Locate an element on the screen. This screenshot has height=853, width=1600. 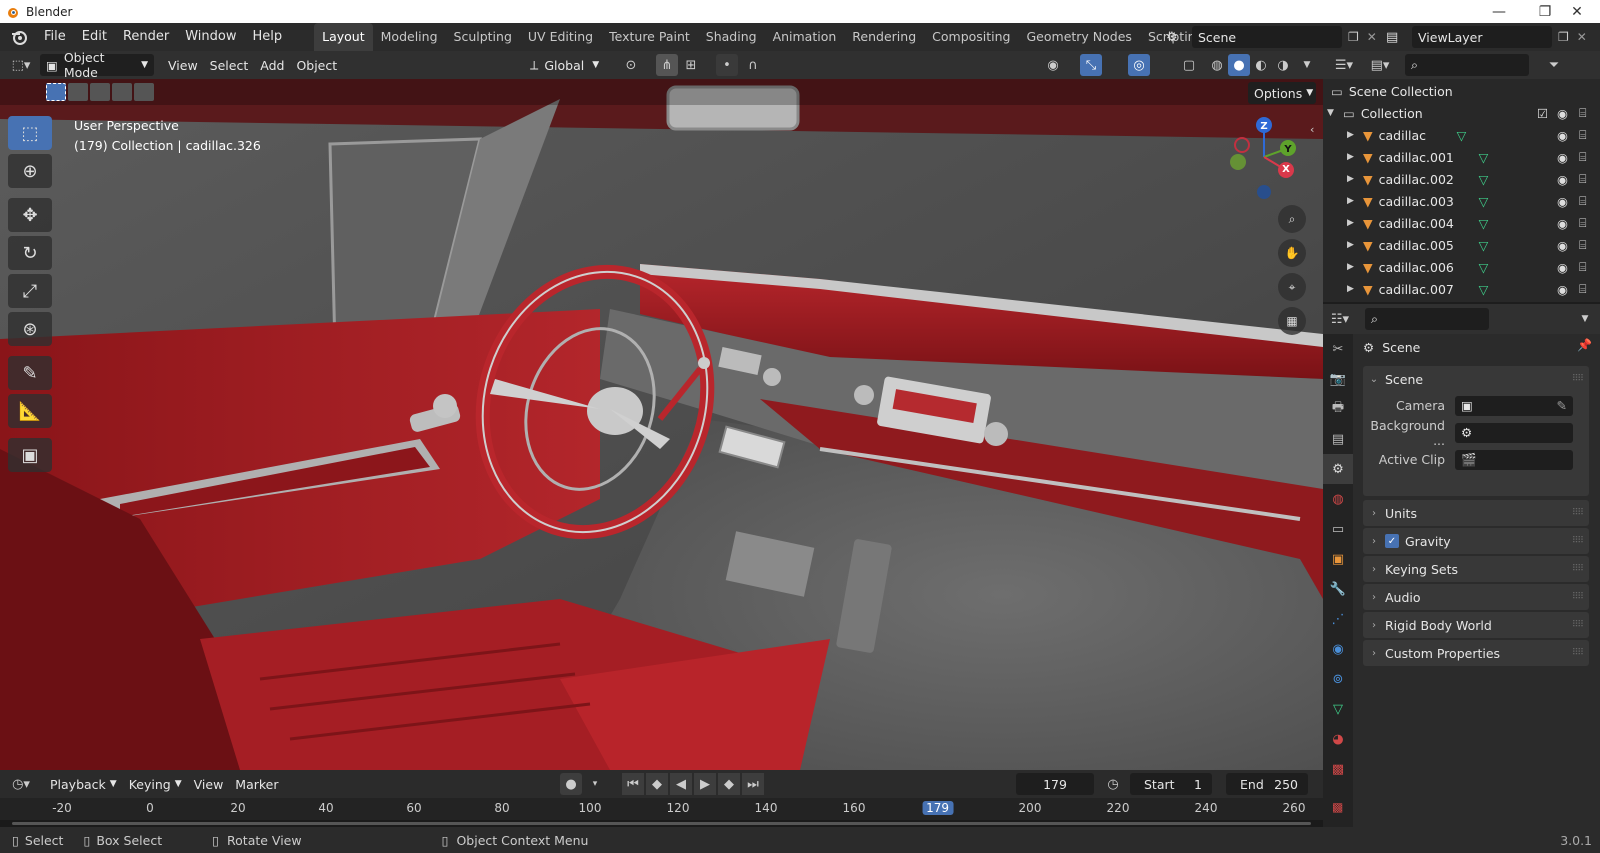
keying-sets-panel: › Keying Sets ⠿⠿ is located at coordinates (1476, 569).